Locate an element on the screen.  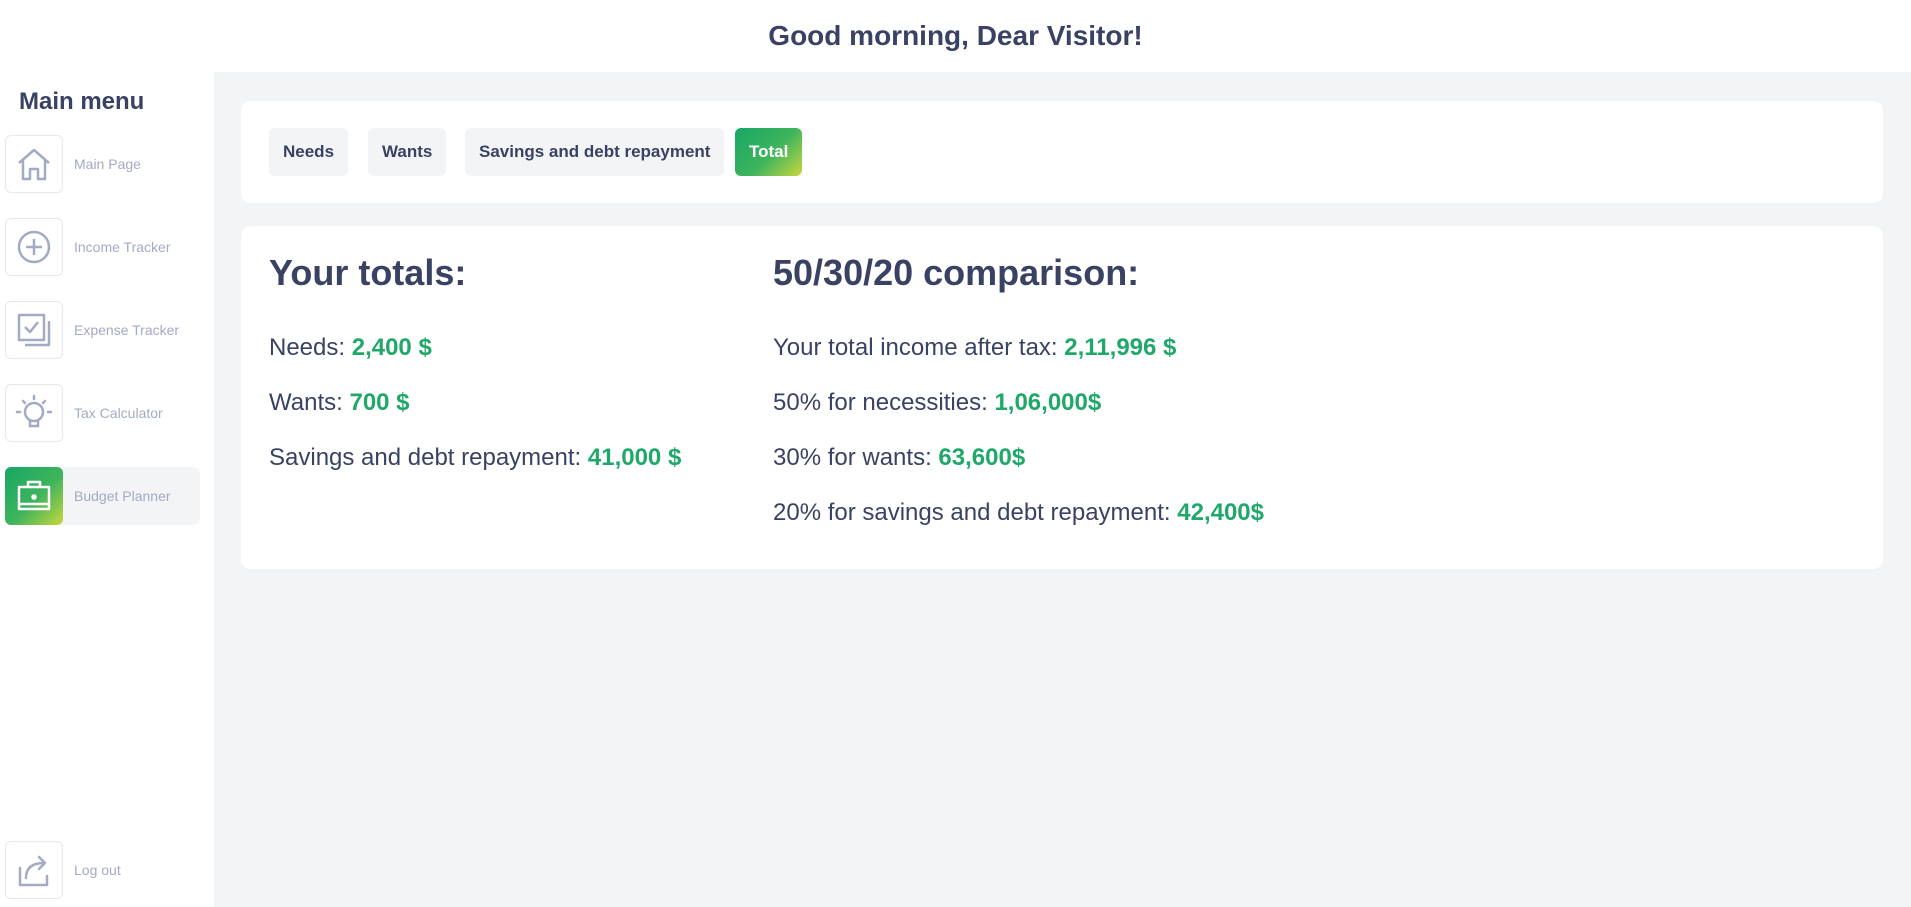
row-value: 42,400$ is located at coordinates (1221, 512).